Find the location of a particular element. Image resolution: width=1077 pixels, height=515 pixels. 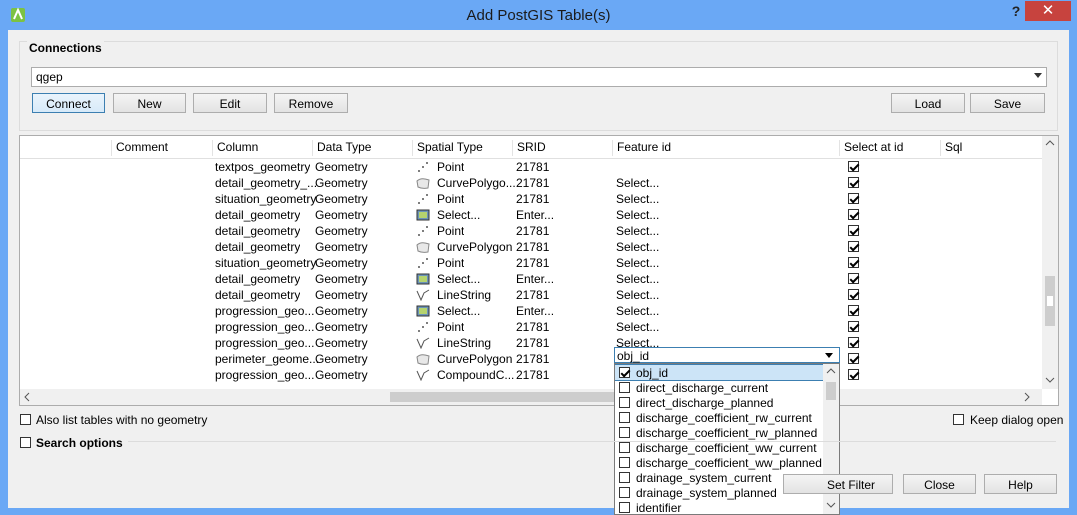

header-srid: SRID is located at coordinates (562, 148).